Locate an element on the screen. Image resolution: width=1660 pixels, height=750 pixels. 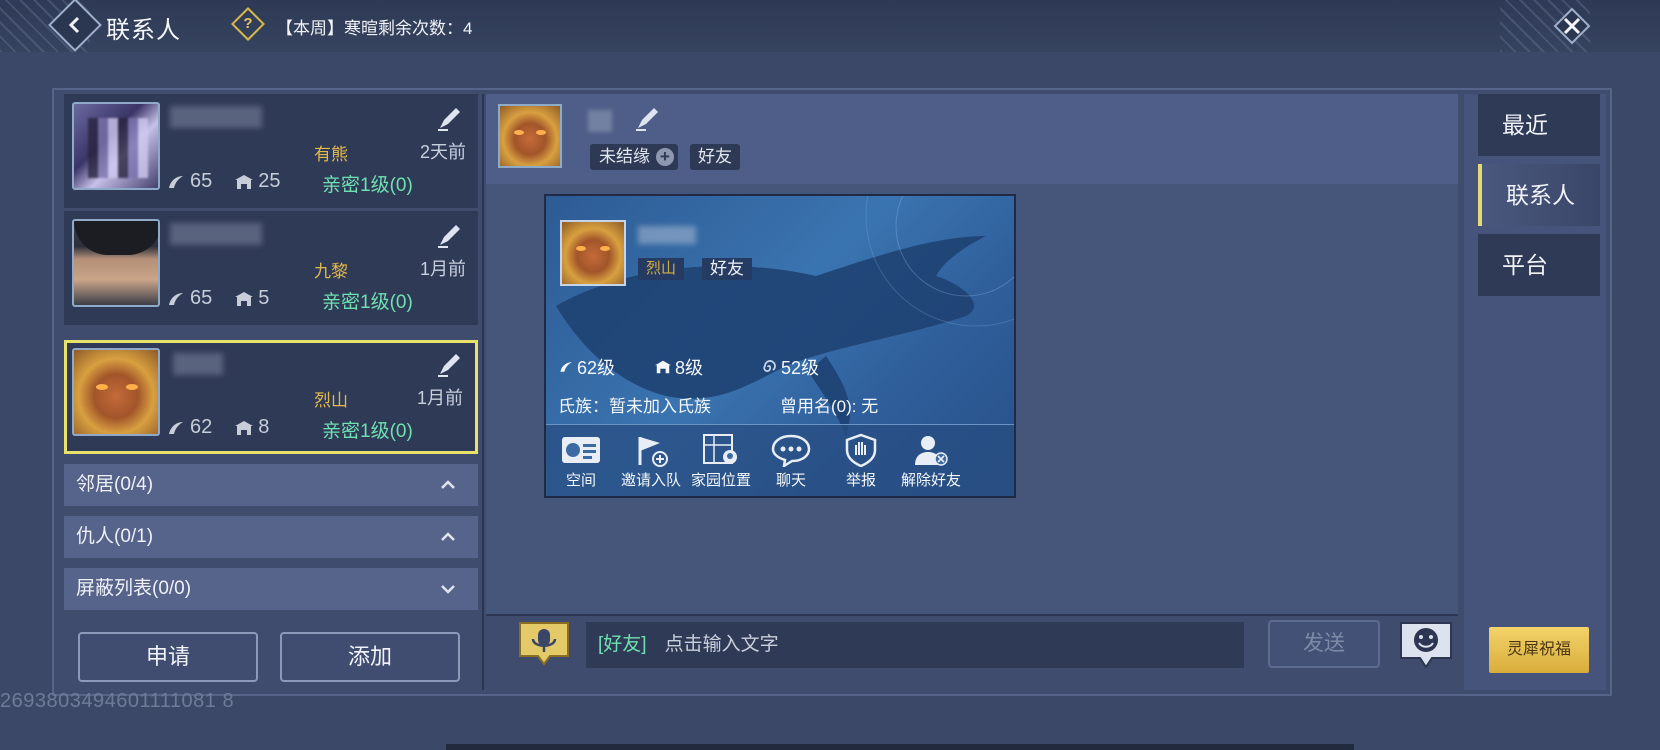
action-space: 空间 is located at coordinates (581, 461).